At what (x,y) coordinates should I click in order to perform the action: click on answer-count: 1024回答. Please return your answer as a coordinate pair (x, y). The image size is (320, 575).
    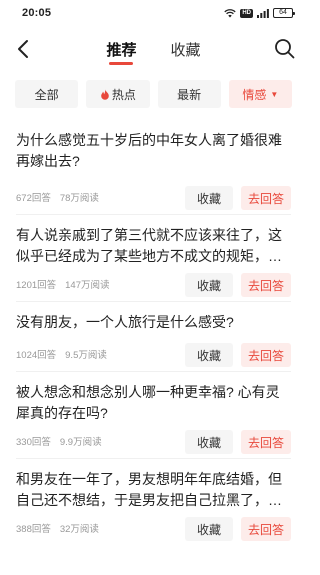
    Looking at the image, I should click on (36, 355).